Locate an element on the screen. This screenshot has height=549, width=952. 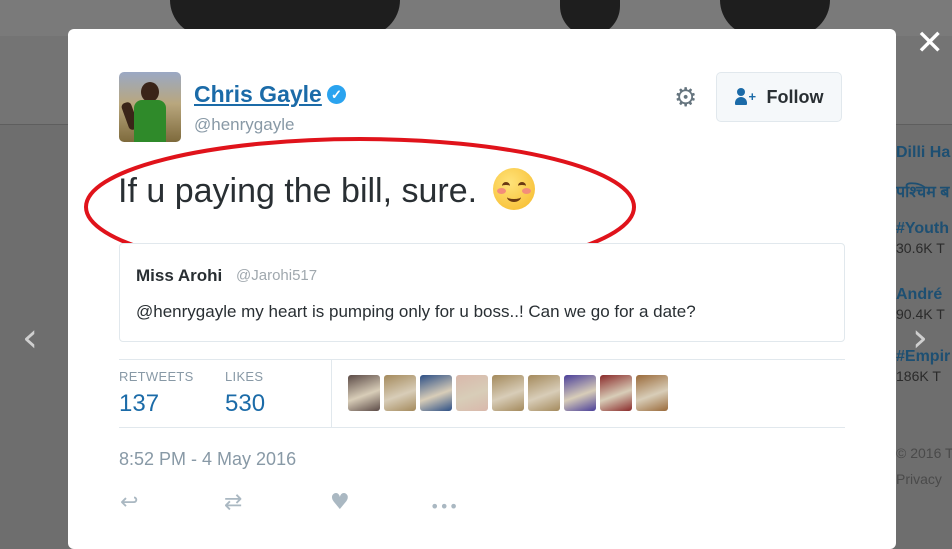
likes-stat: LIKES 530 is located at coordinates (245, 393).